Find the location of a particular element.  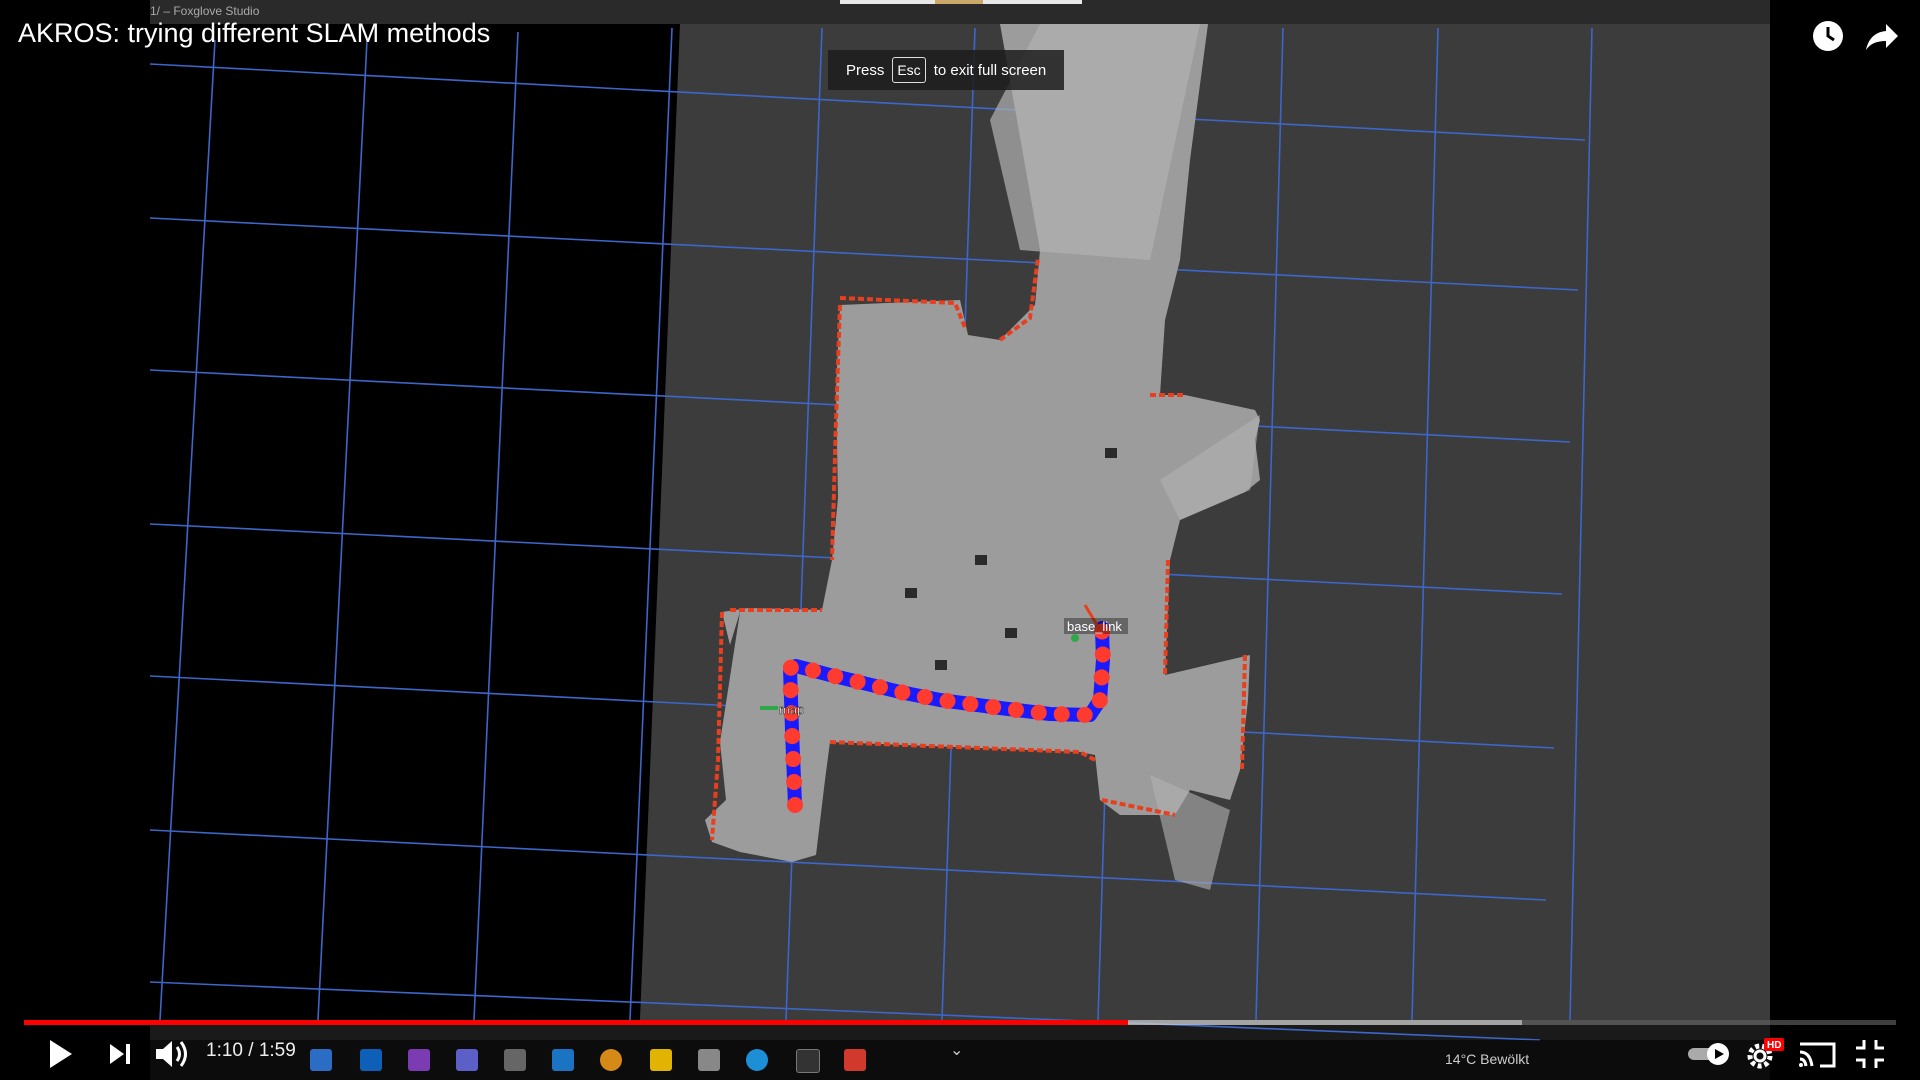

progress-played is located at coordinates (576, 1022).